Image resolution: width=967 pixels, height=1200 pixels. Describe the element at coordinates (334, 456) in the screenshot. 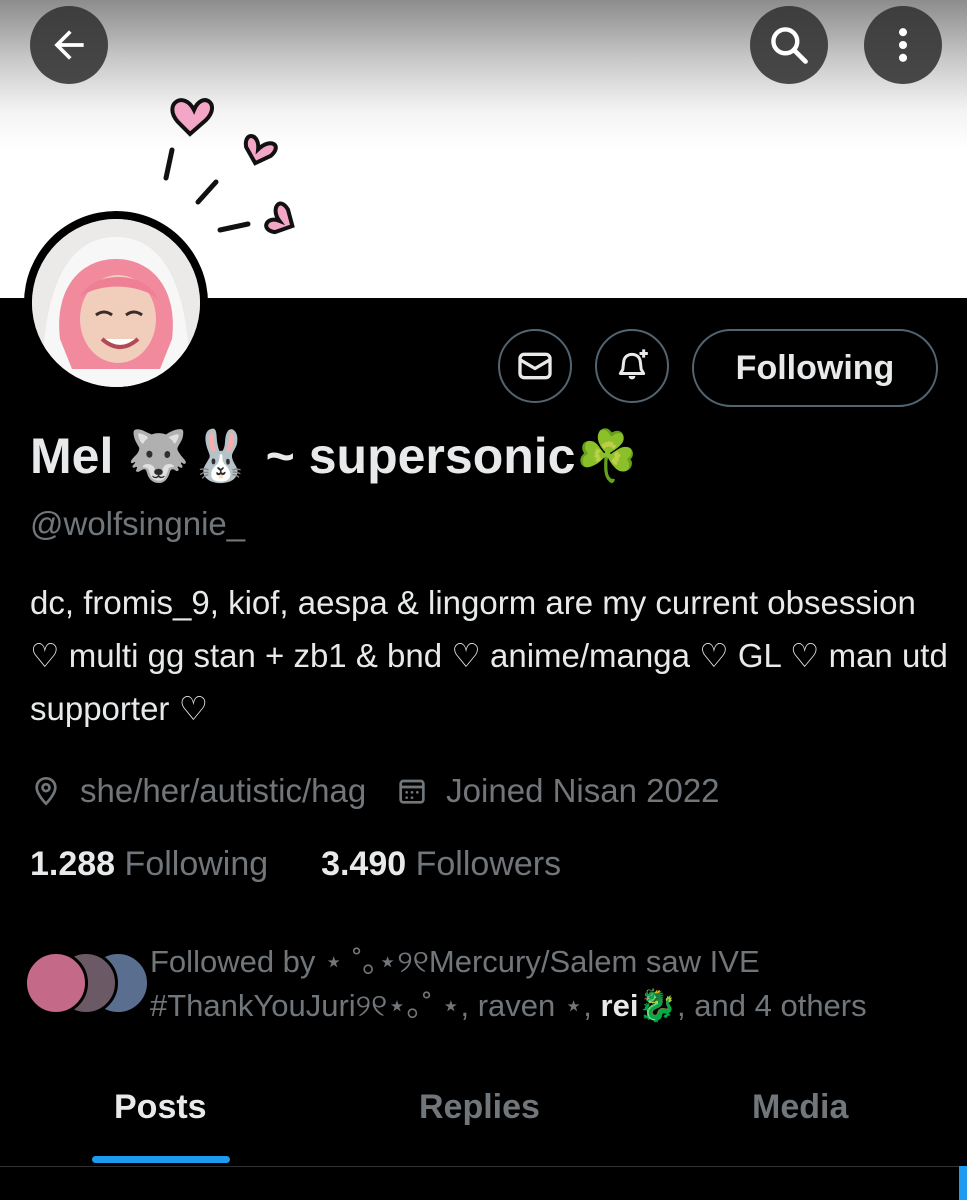

I see `display-name: Mel 🐺🐰 ~ supersonic☘️` at that location.